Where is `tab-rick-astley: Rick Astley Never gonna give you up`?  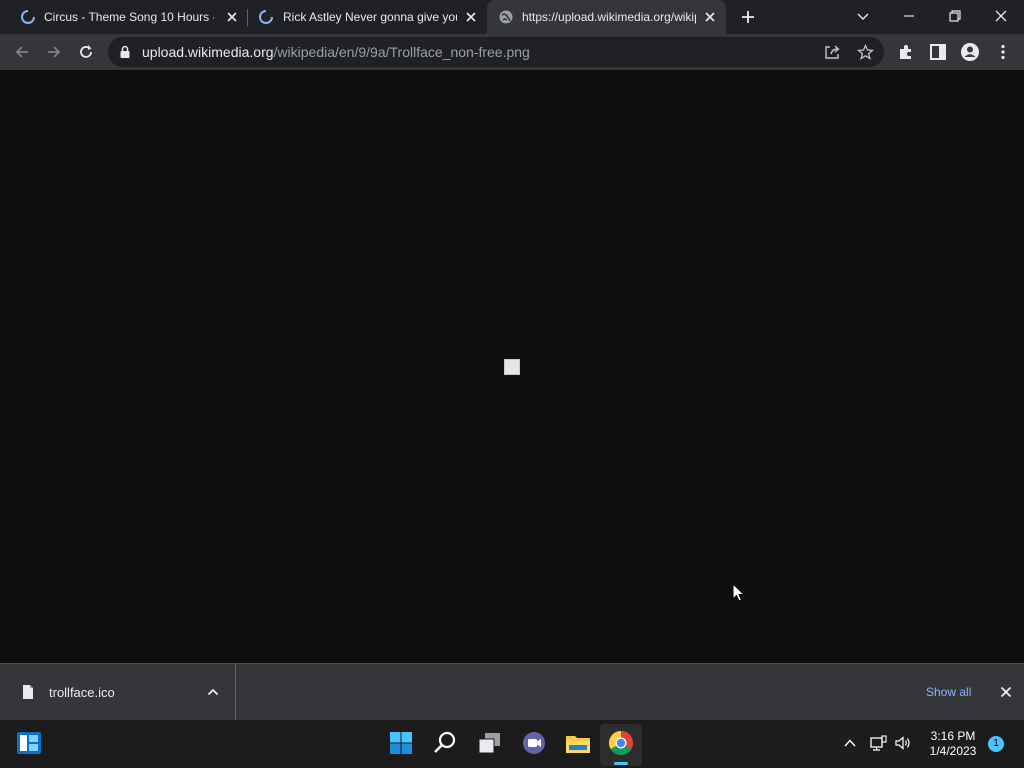
tab-rick-astley: Rick Astley Never gonna give you up is located at coordinates (367, 17).